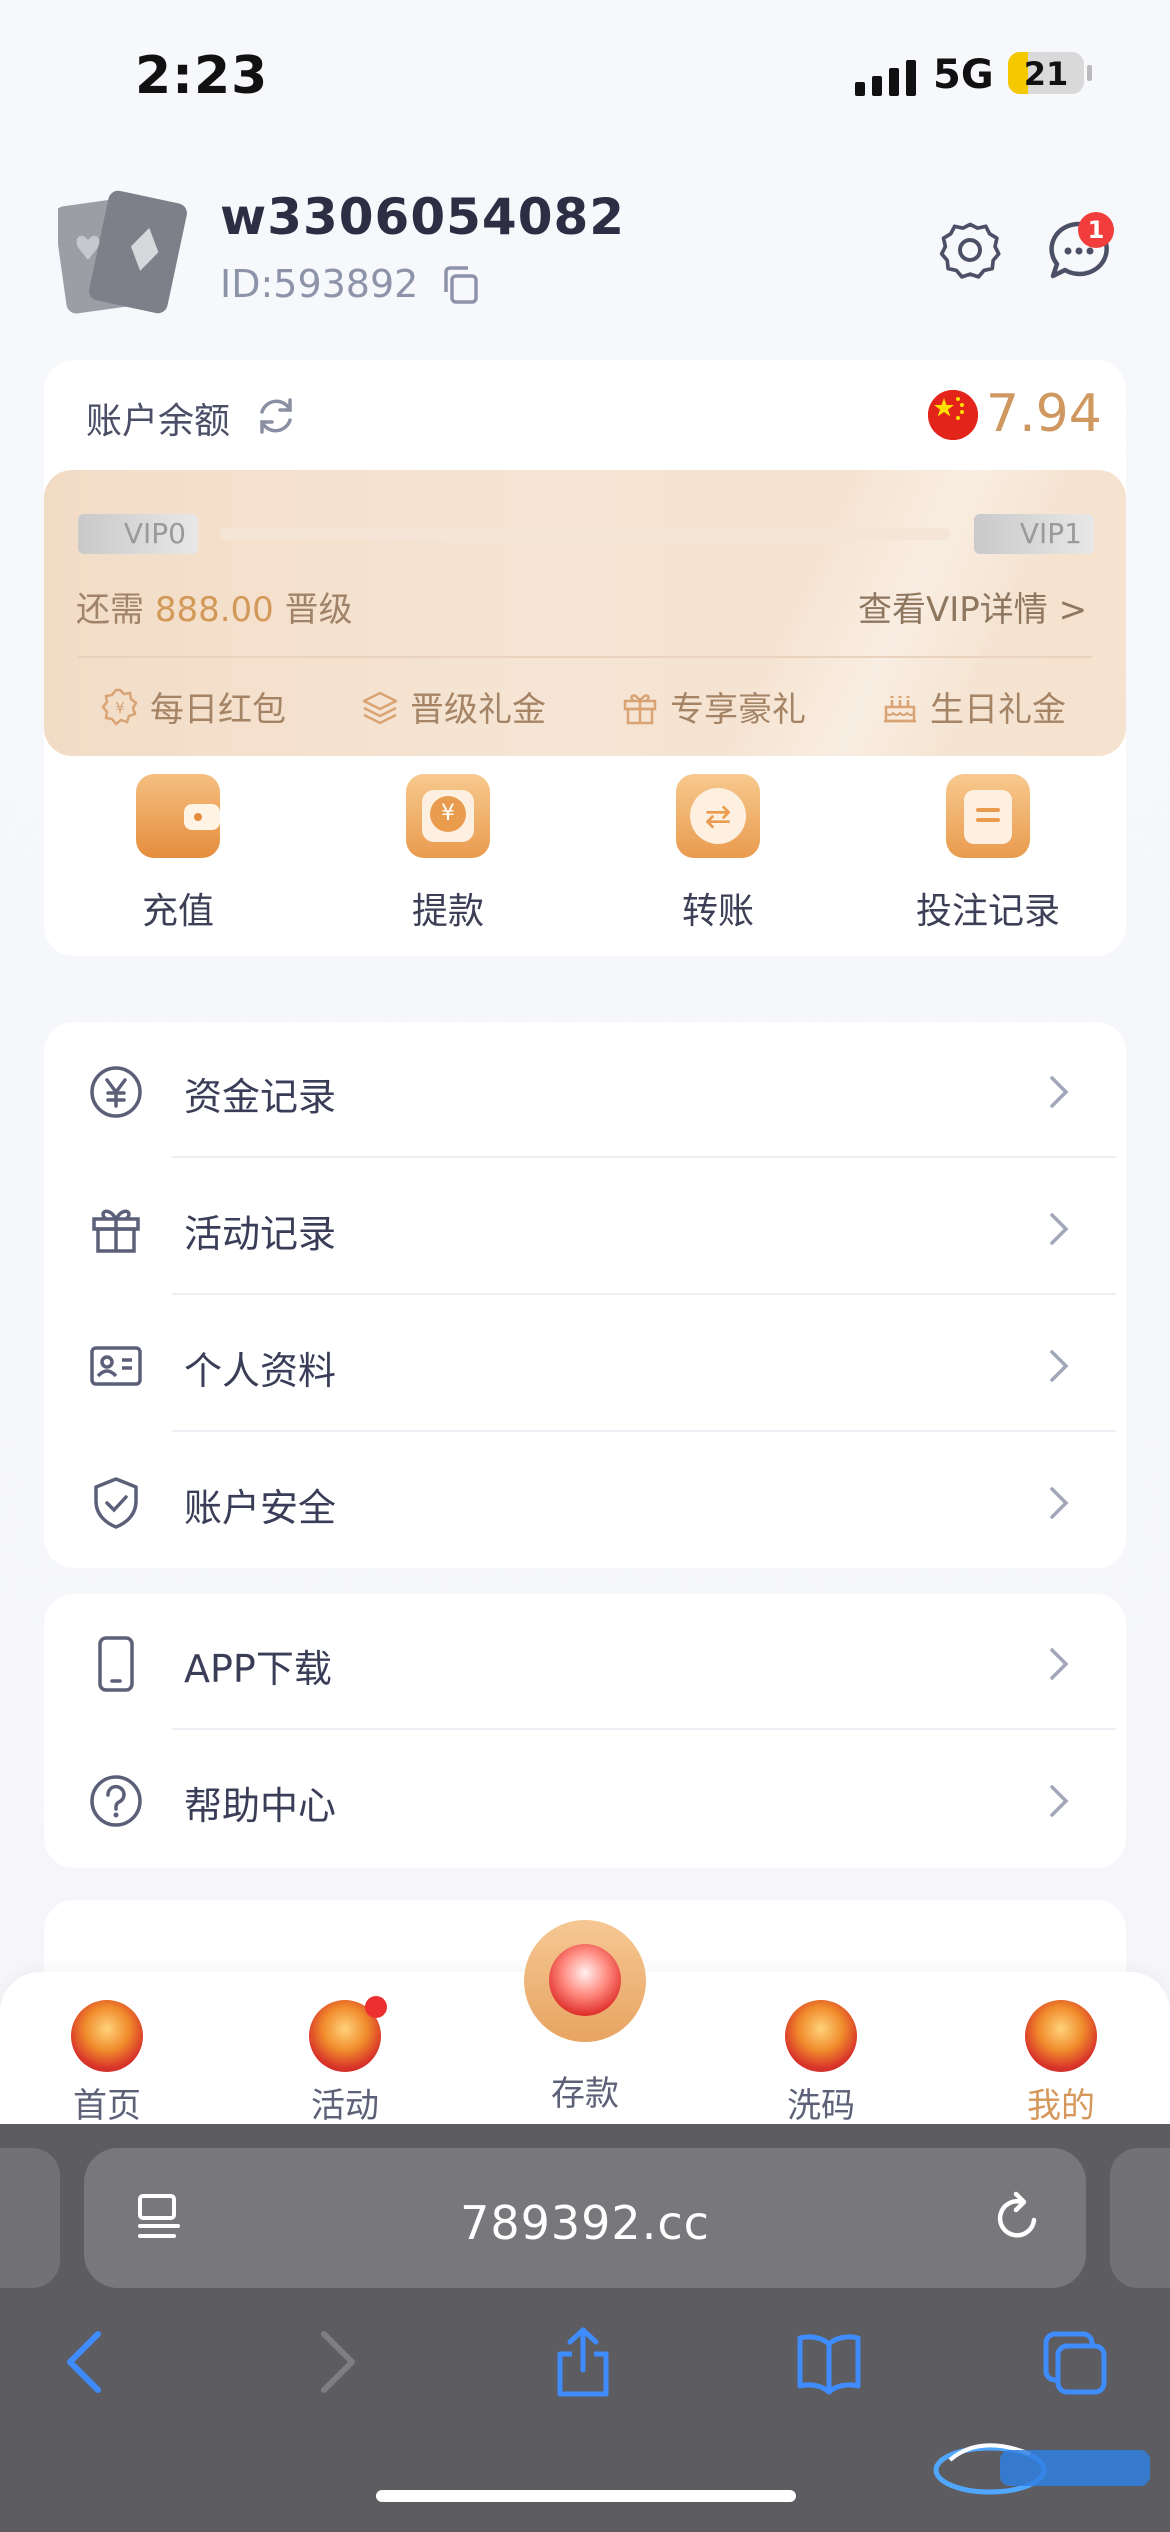  Describe the element at coordinates (116, 1366) in the screenshot. I see `id-card-icon` at that location.